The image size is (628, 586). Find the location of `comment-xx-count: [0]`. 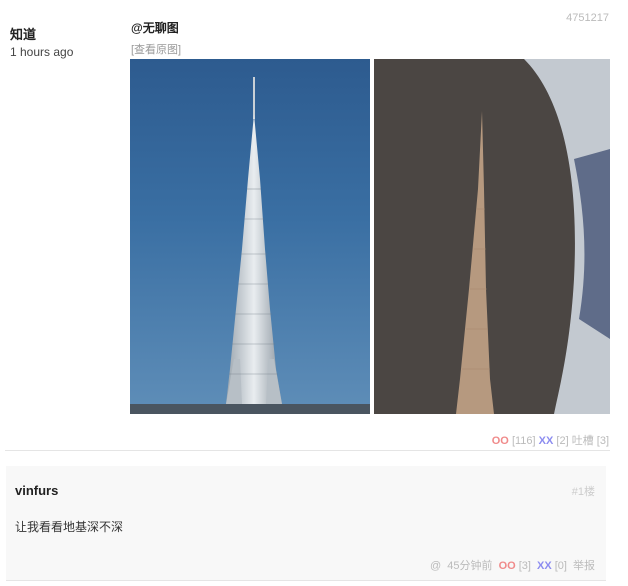

comment-xx-count: [0] is located at coordinates (560, 566).